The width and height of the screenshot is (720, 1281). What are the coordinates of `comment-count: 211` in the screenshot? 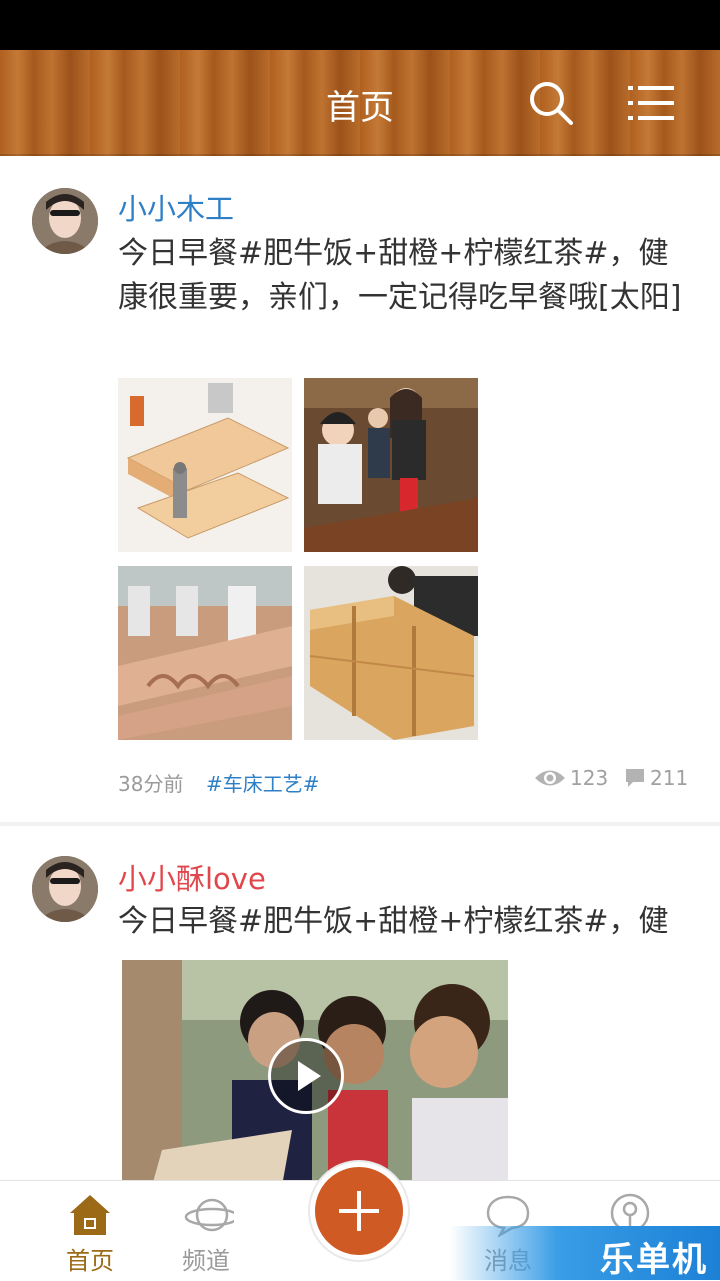 It's located at (656, 778).